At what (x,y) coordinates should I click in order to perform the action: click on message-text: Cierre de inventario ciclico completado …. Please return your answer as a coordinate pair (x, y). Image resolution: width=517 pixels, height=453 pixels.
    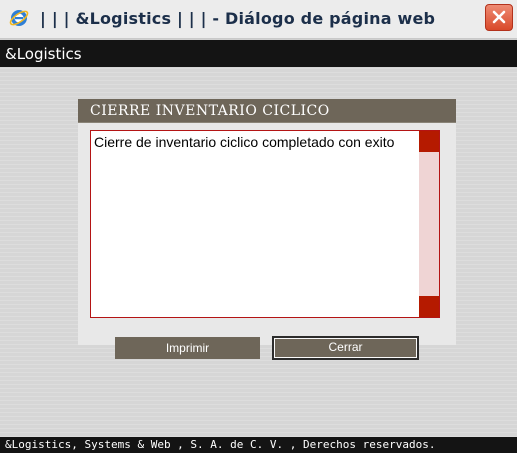
    Looking at the image, I should click on (244, 142).